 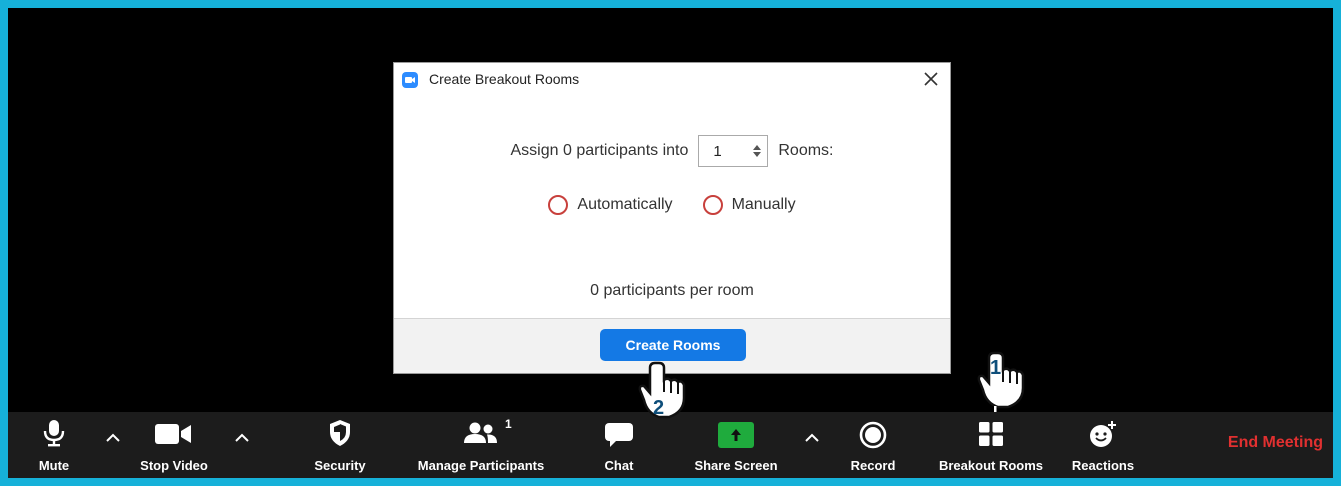 What do you see at coordinates (757, 151) in the screenshot?
I see `stepper-arrows` at bounding box center [757, 151].